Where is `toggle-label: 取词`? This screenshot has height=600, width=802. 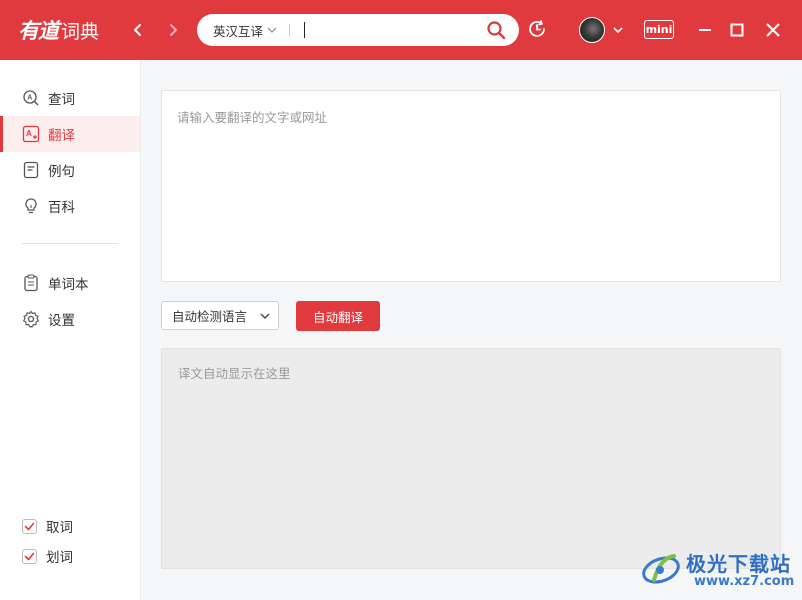
toggle-label: 取词 is located at coordinates (59, 528).